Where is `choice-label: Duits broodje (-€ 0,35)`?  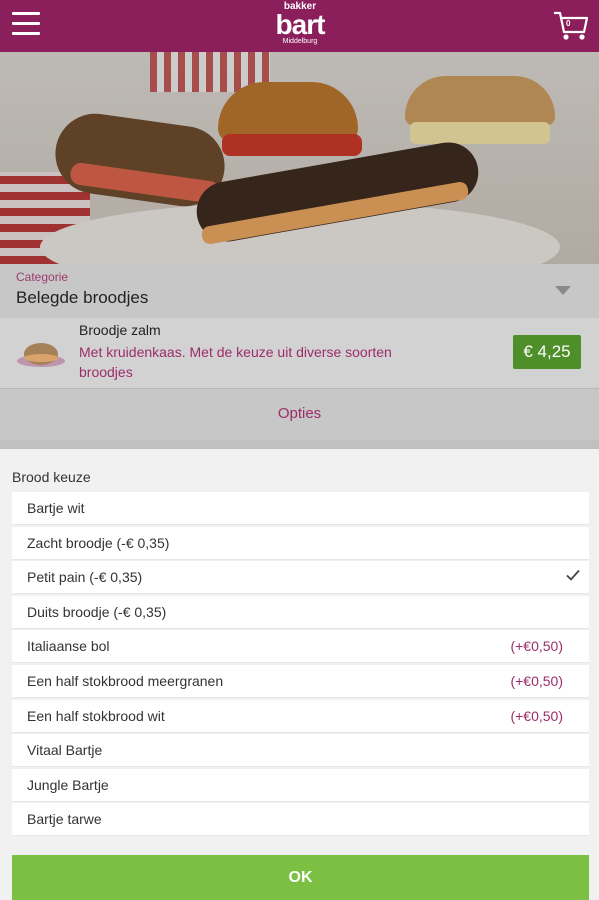 choice-label: Duits broodje (-€ 0,35) is located at coordinates (97, 611).